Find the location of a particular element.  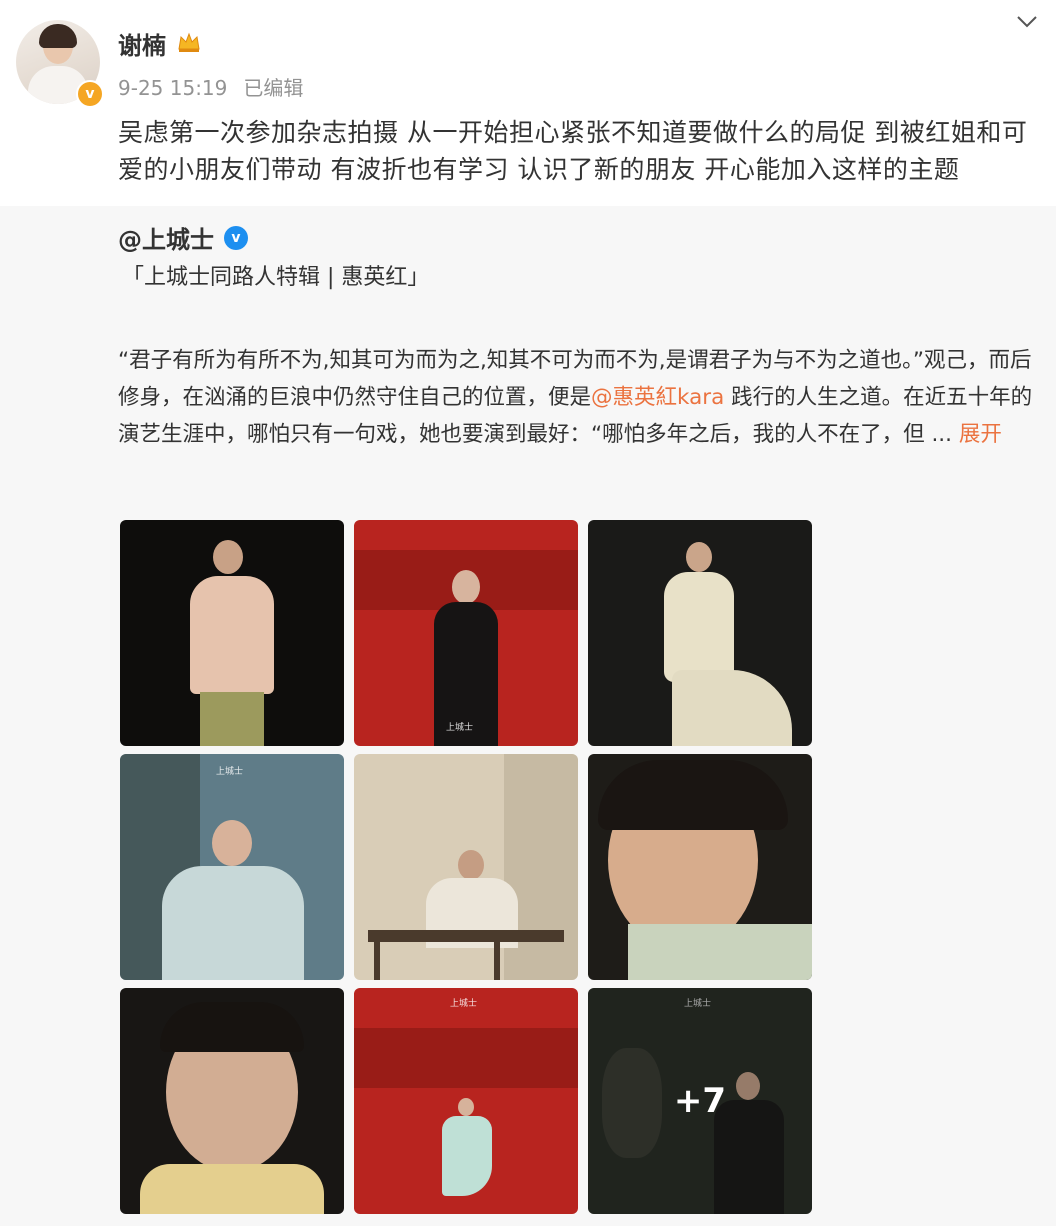

more-images-overlay: +7 is located at coordinates (700, 1101).